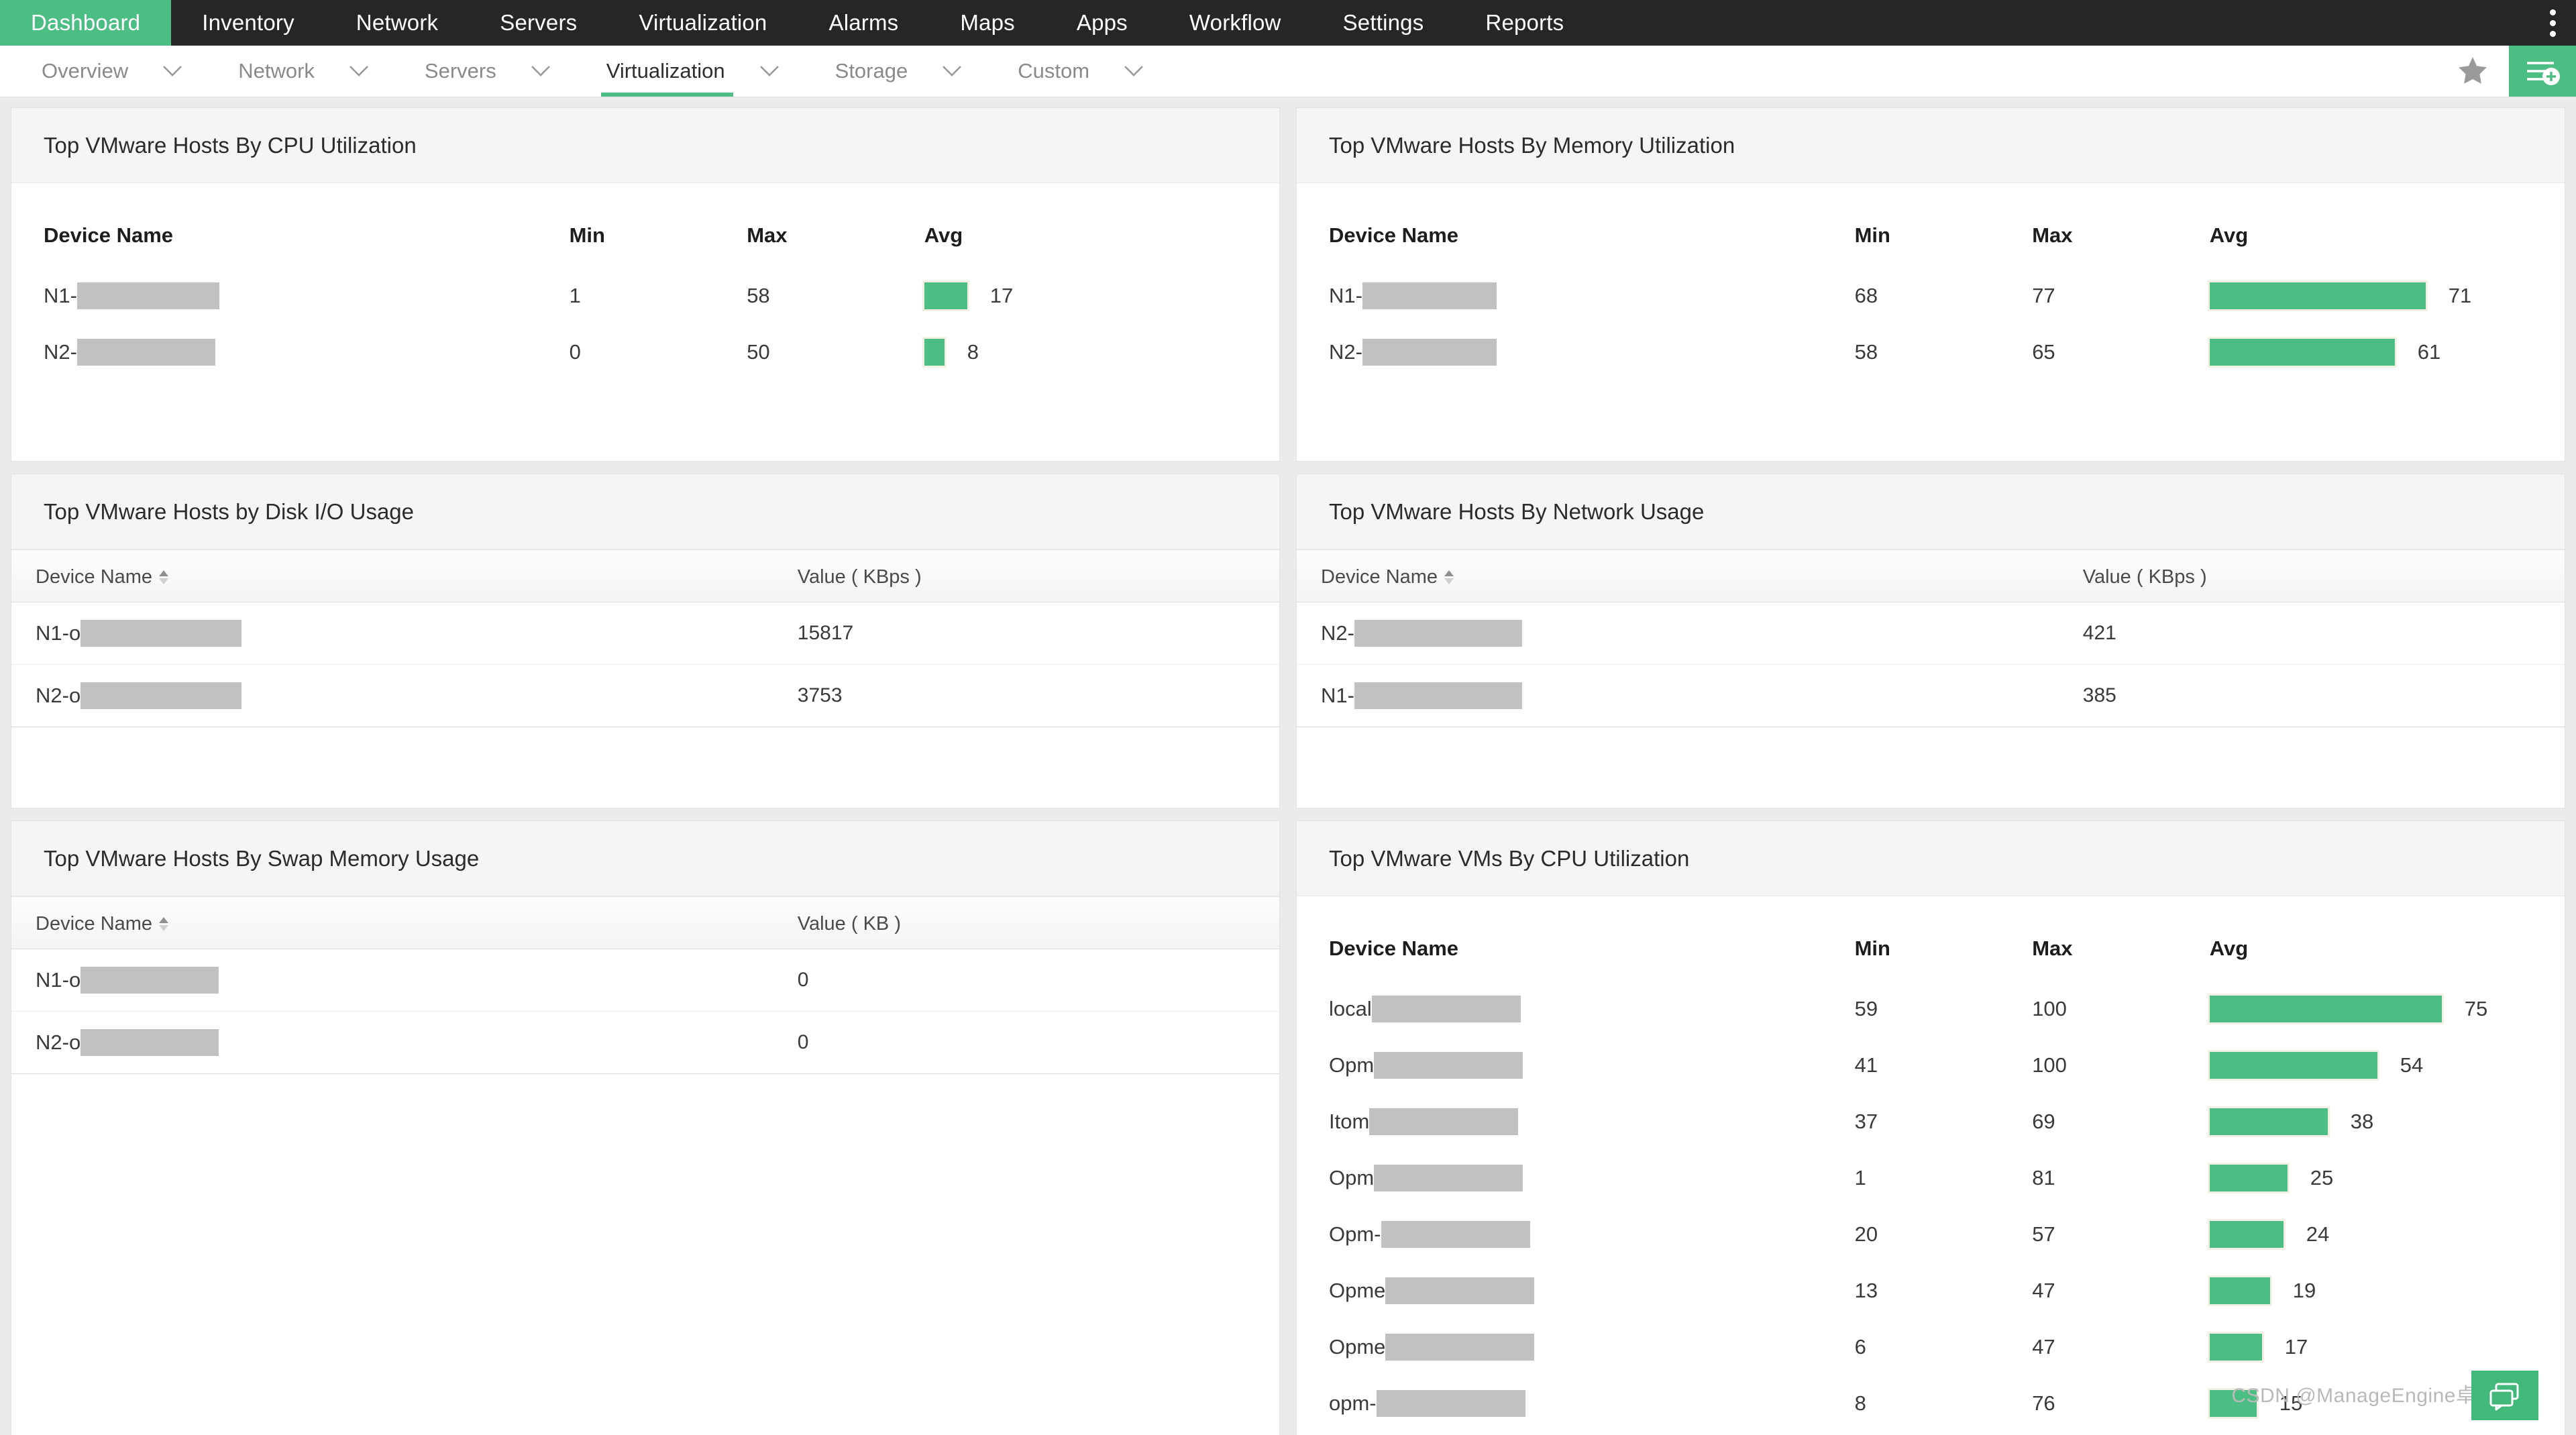 The width and height of the screenshot is (2576, 1435). Describe the element at coordinates (172, 72) in the screenshot. I see `chevron-down-icon-overview` at that location.